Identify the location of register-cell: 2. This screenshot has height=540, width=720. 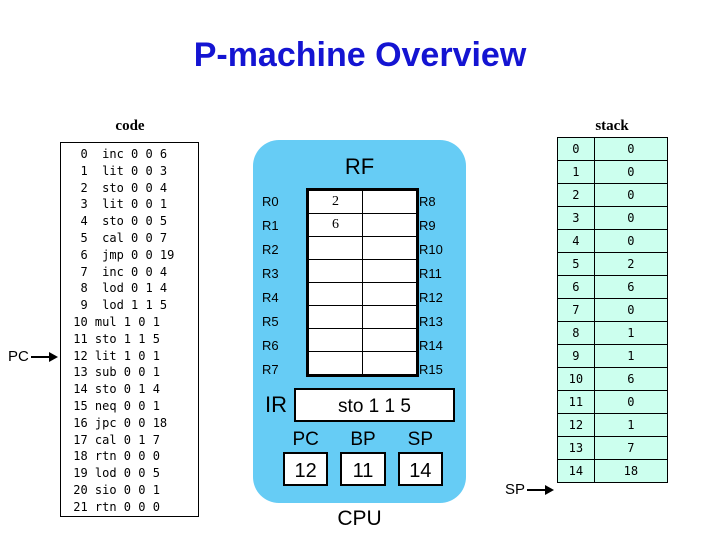
(335, 202).